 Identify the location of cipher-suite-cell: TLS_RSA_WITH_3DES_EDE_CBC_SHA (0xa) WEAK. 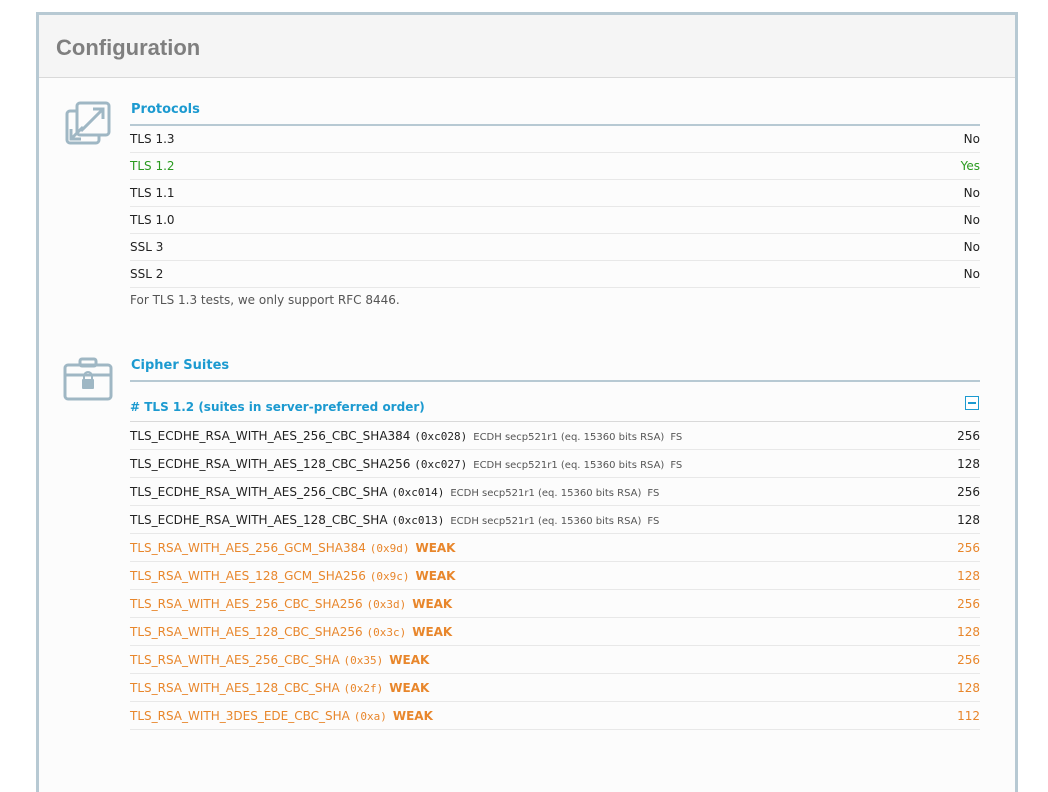
(281, 716).